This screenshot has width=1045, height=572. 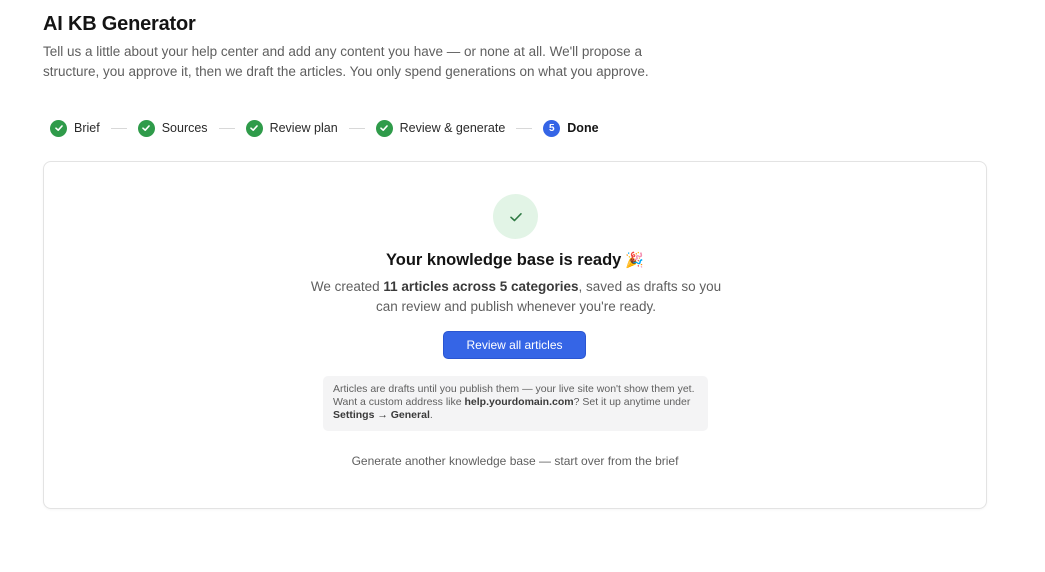 What do you see at coordinates (583, 128) in the screenshot?
I see `step-label: Done` at bounding box center [583, 128].